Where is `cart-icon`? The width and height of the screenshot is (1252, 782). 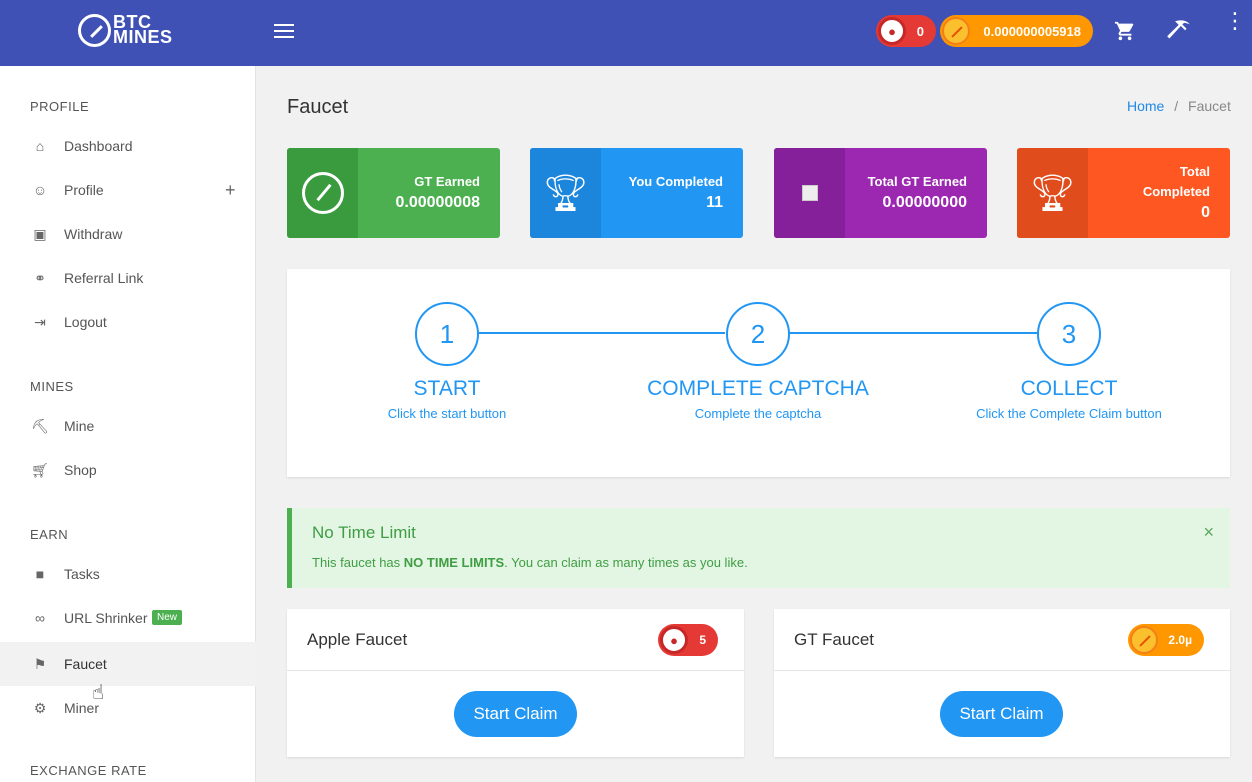 cart-icon is located at coordinates (1125, 31).